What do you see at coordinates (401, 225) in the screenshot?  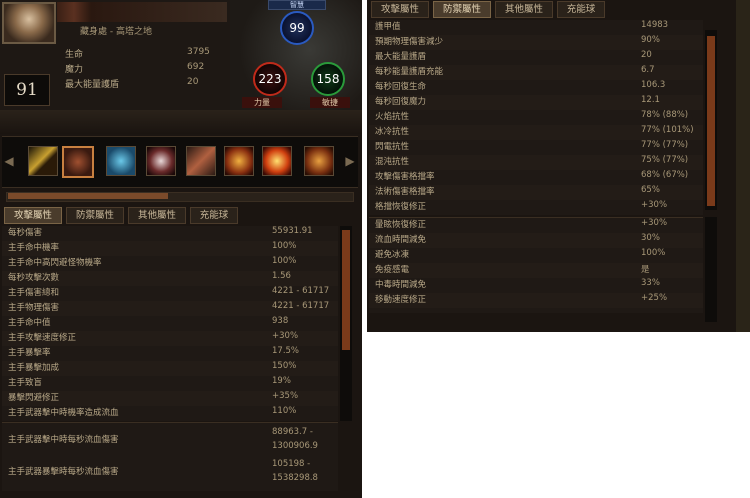 I see `stat-label: 暈眩恢復修正` at bounding box center [401, 225].